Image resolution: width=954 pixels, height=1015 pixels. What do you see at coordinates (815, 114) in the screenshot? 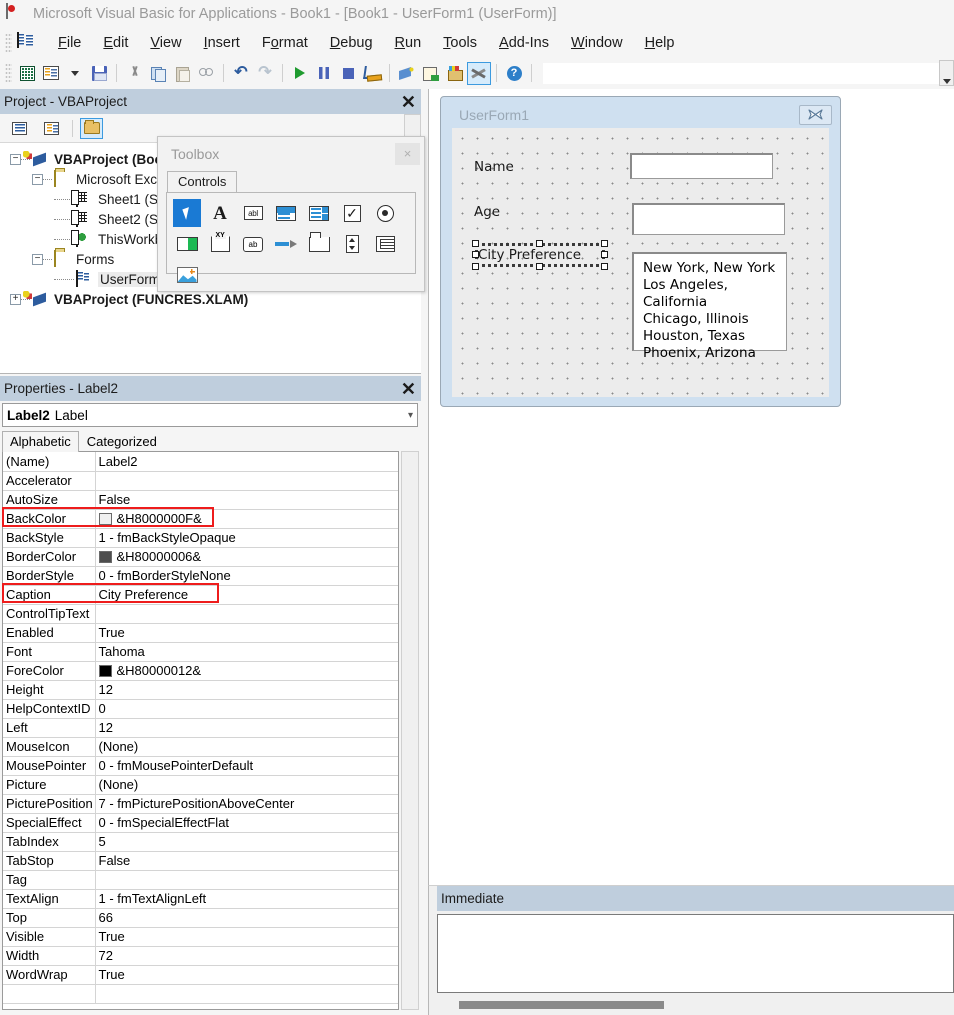
I see `close-x-icon` at bounding box center [815, 114].